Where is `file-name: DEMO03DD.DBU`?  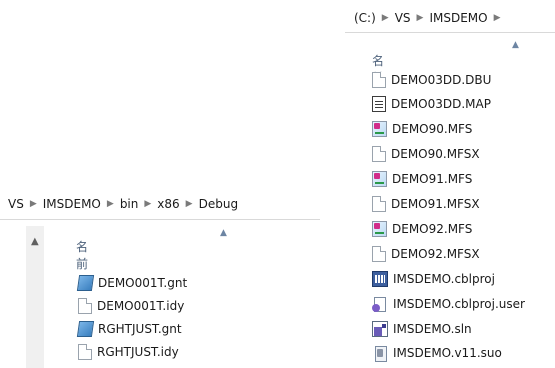 file-name: DEMO03DD.DBU is located at coordinates (441, 80).